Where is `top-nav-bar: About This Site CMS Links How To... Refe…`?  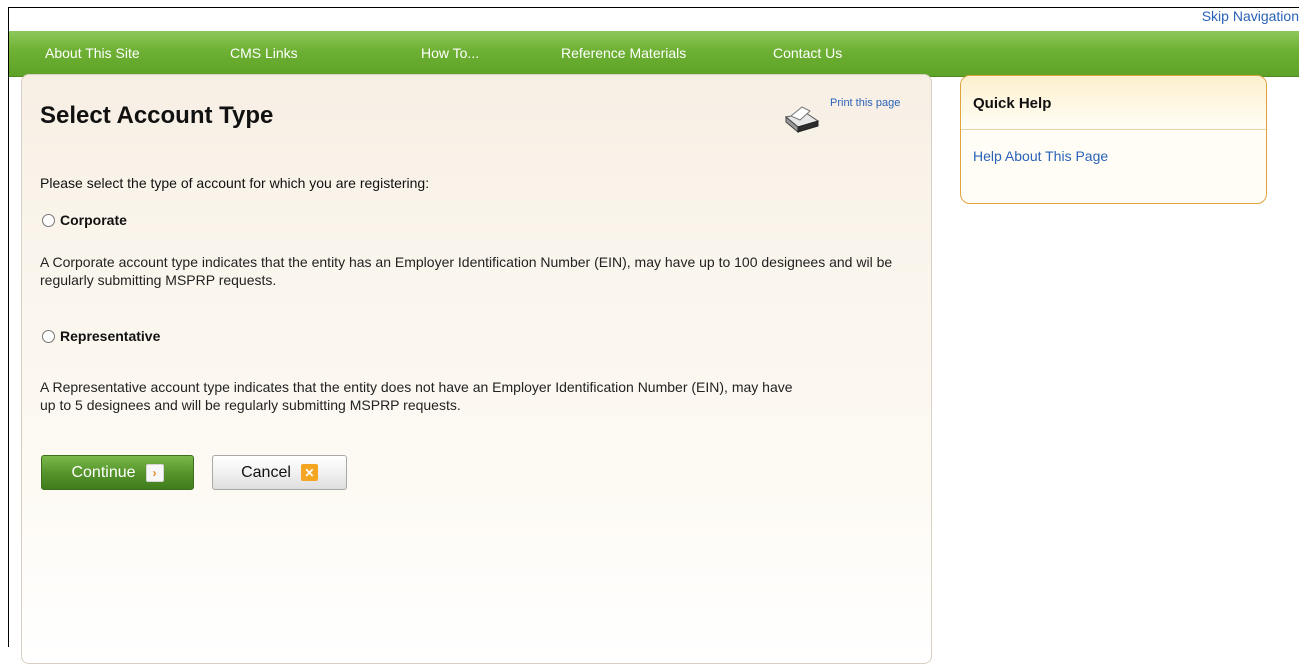 top-nav-bar: About This Site CMS Links How To... Refe… is located at coordinates (654, 54).